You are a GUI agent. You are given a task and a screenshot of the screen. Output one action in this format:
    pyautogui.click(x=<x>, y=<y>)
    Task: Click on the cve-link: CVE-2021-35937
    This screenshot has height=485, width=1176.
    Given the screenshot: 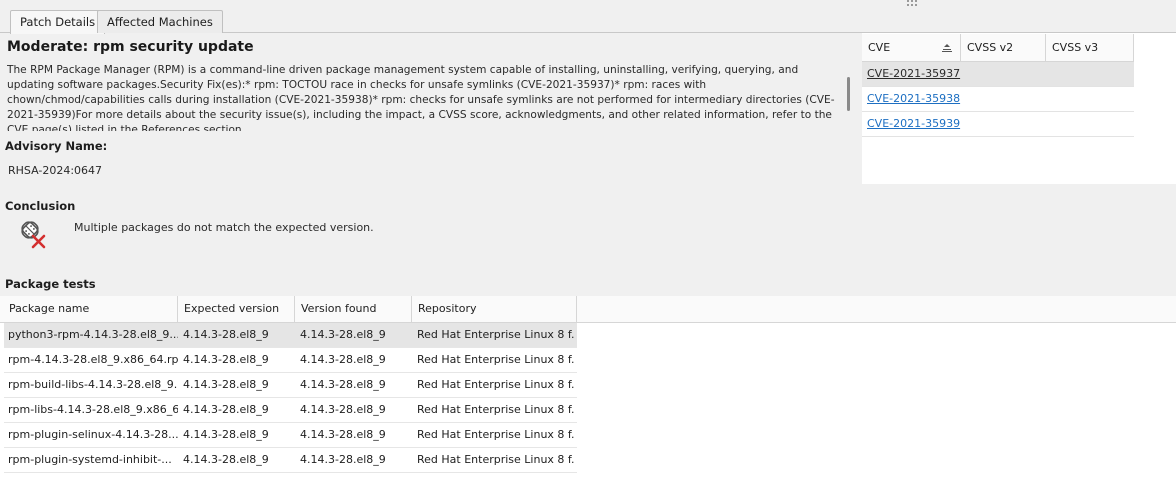 What is the action you would take?
    pyautogui.click(x=913, y=73)
    